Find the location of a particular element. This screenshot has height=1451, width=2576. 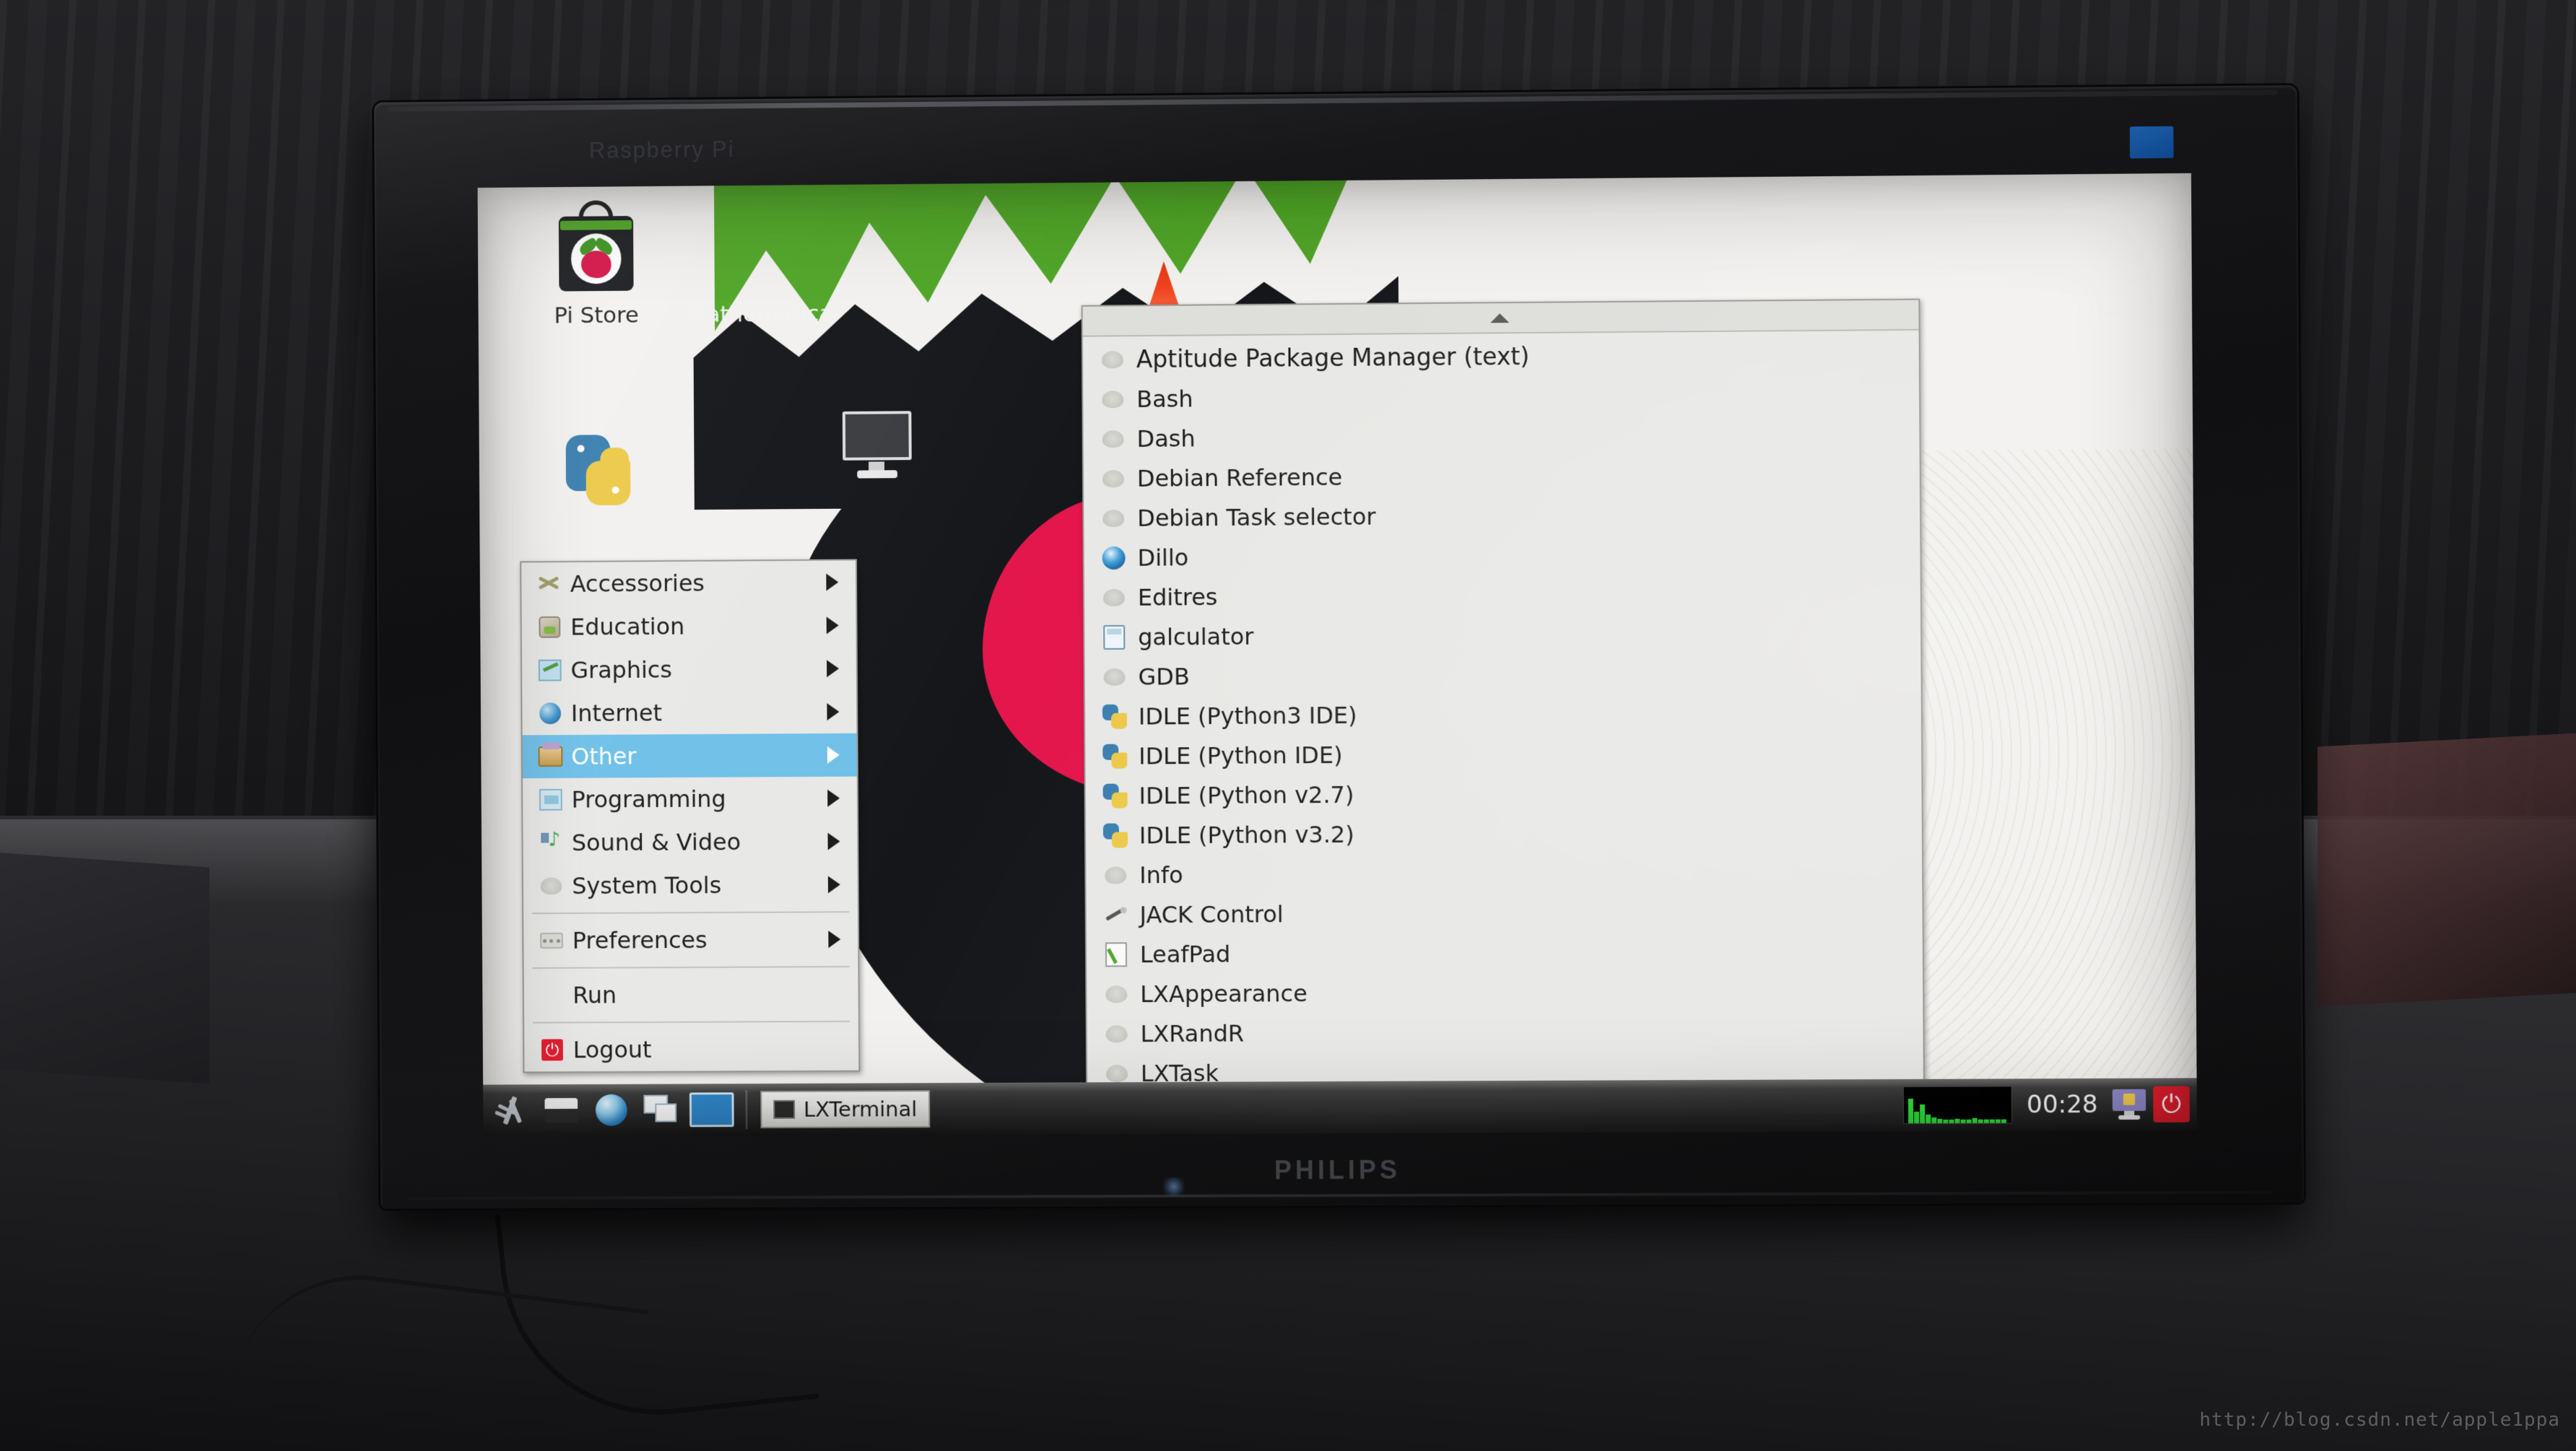

desktop-icon-pi-store: Pi Store is located at coordinates (596, 268).